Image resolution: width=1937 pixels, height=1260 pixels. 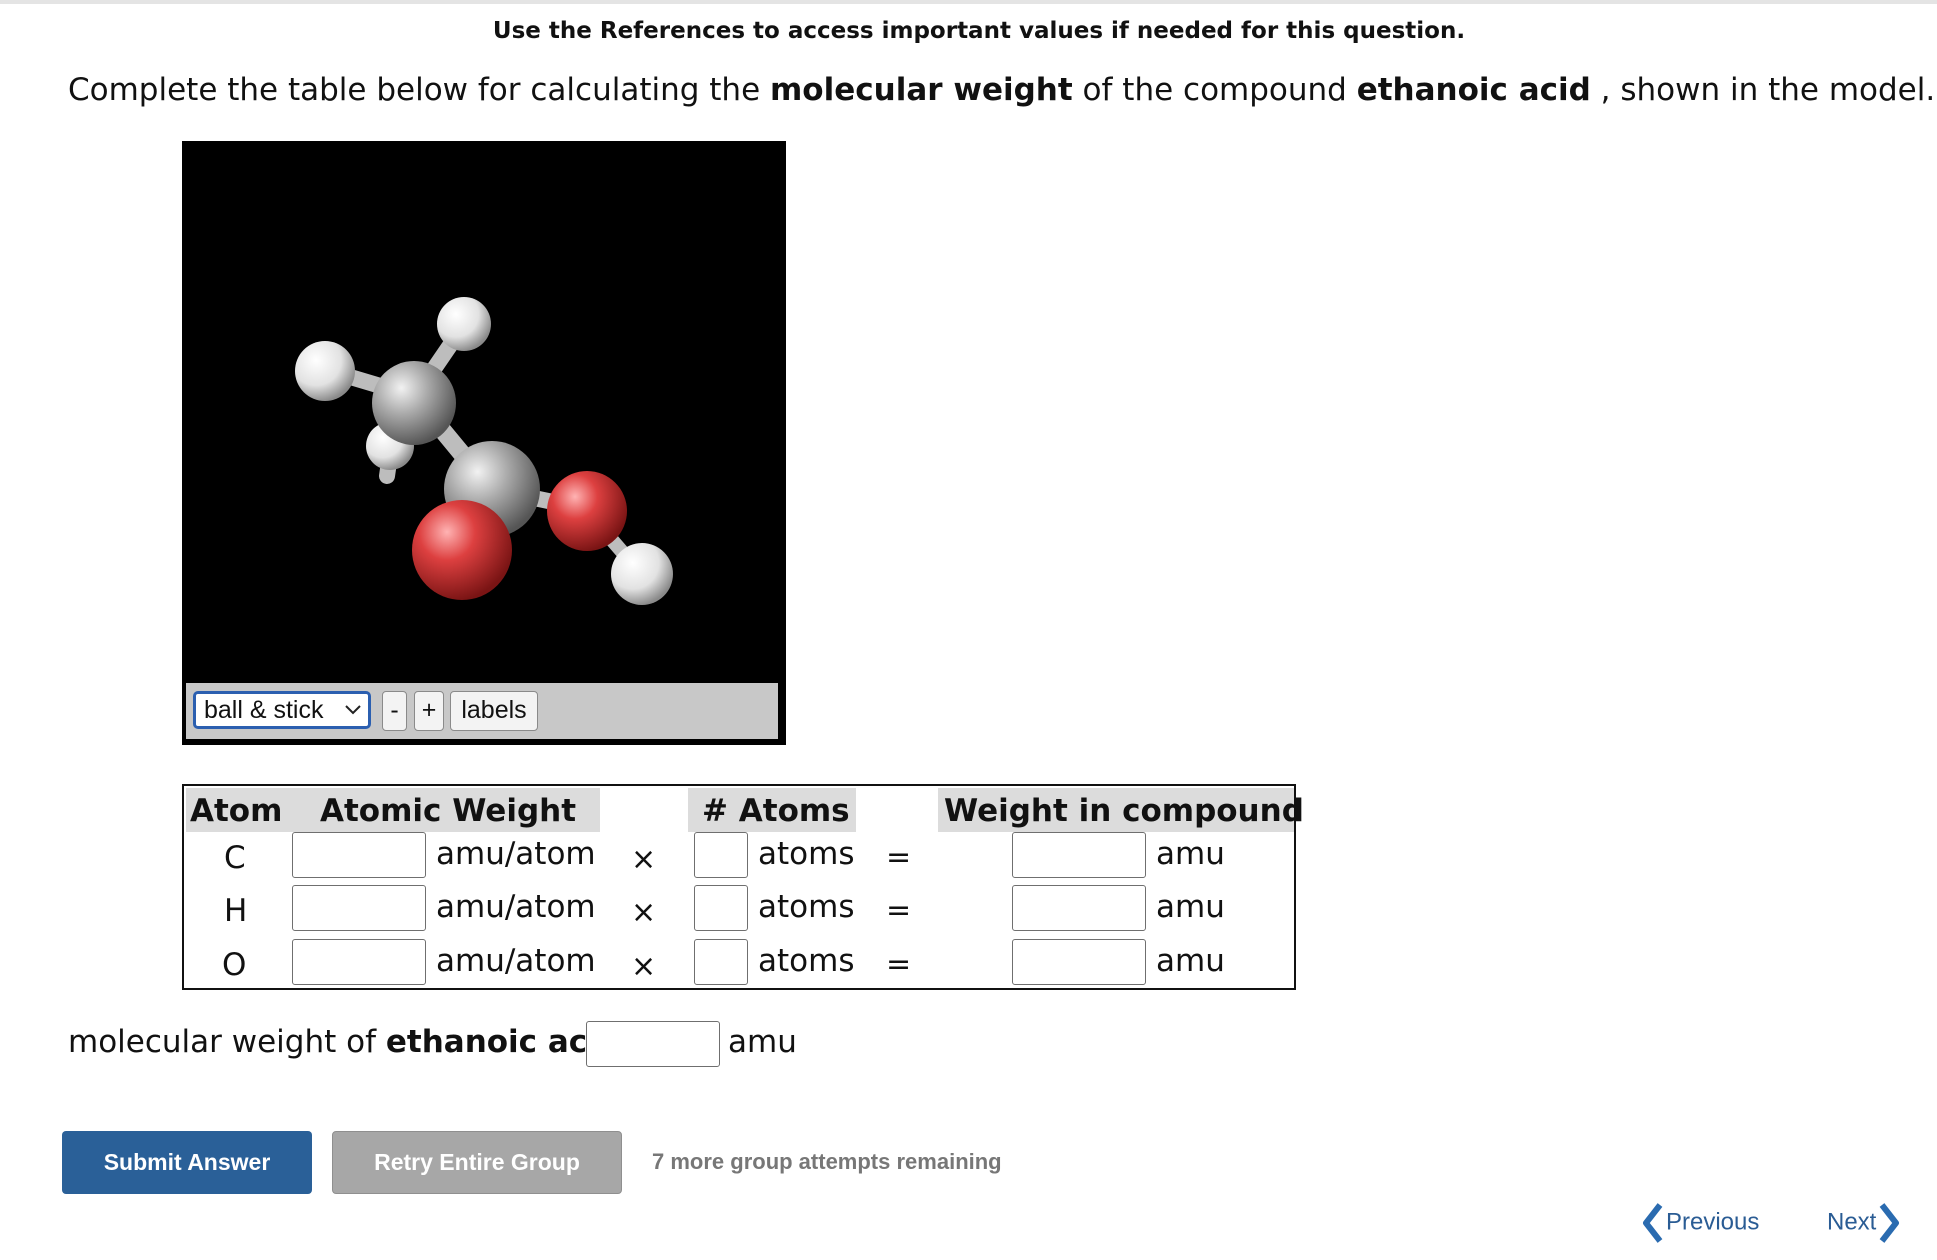 What do you see at coordinates (394, 711) in the screenshot?
I see `zoom-out-button: -` at bounding box center [394, 711].